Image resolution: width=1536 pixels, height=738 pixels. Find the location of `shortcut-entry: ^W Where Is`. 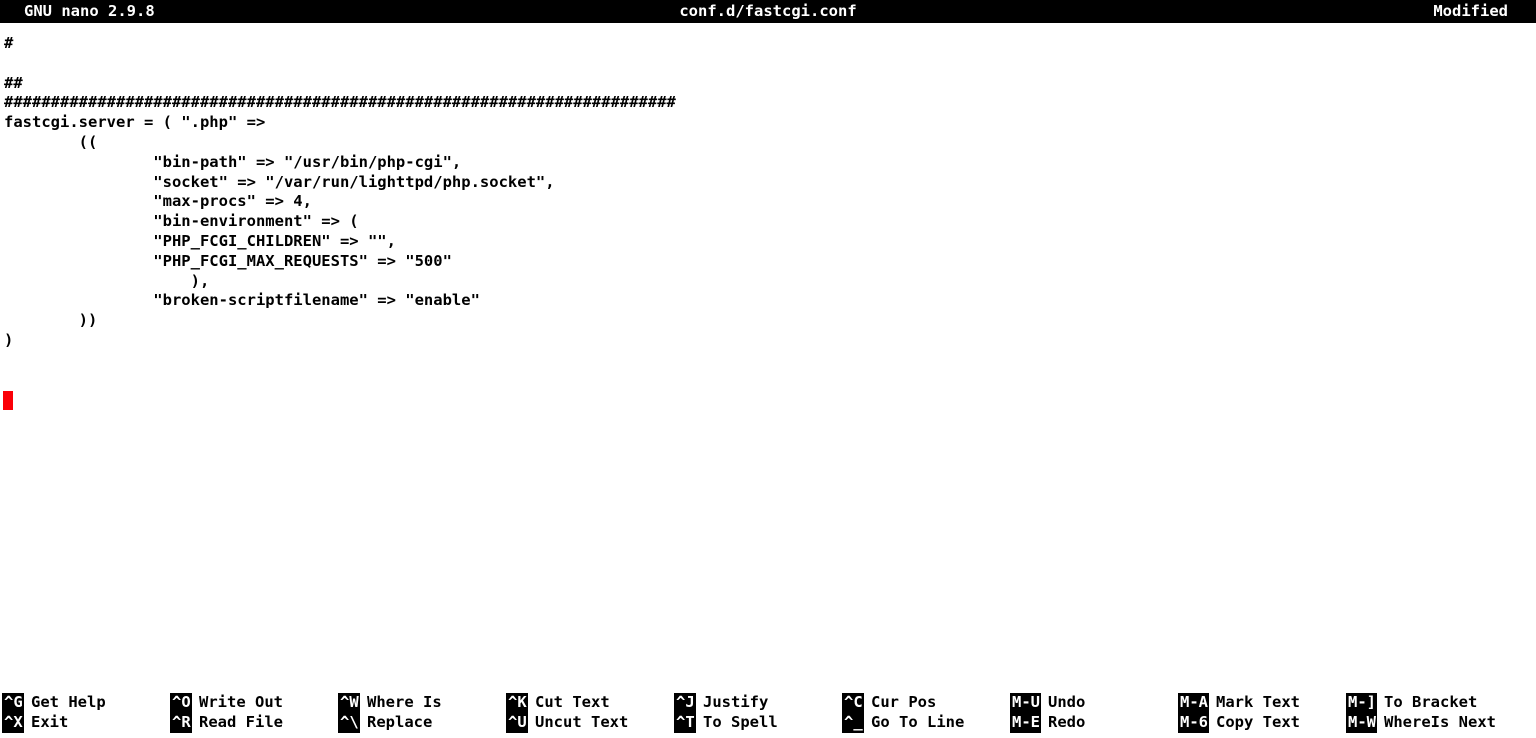

shortcut-entry: ^W Where Is is located at coordinates (422, 703).